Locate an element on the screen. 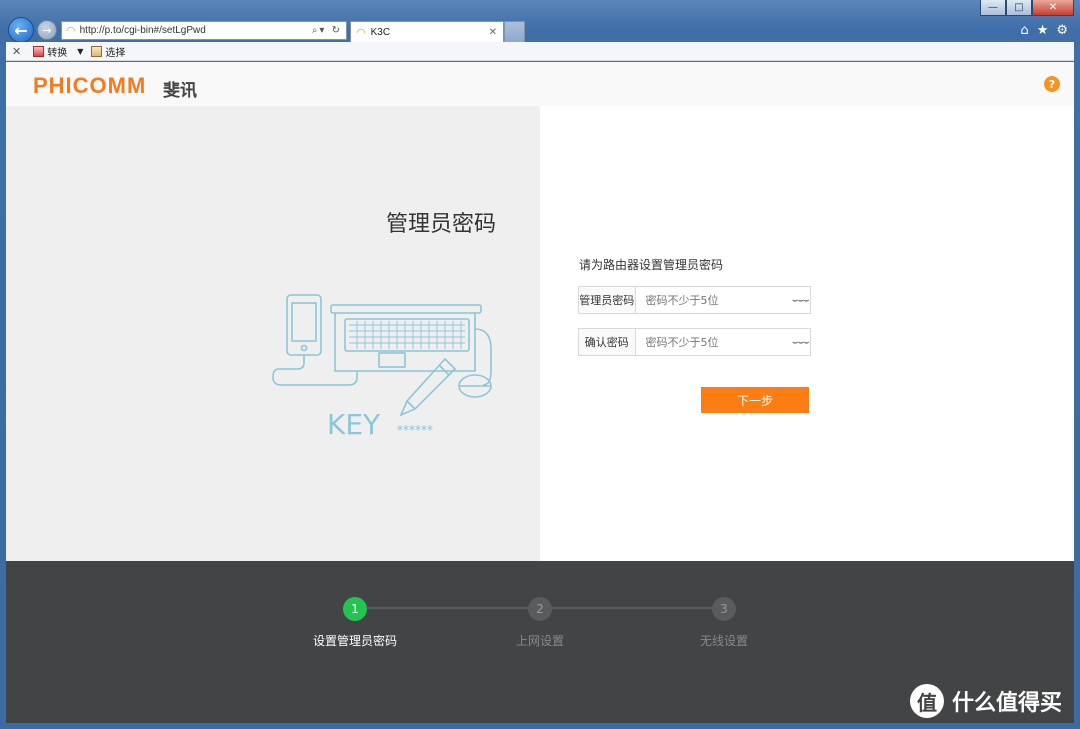 This screenshot has height=729, width=1080. select-button: 选择 is located at coordinates (108, 51).